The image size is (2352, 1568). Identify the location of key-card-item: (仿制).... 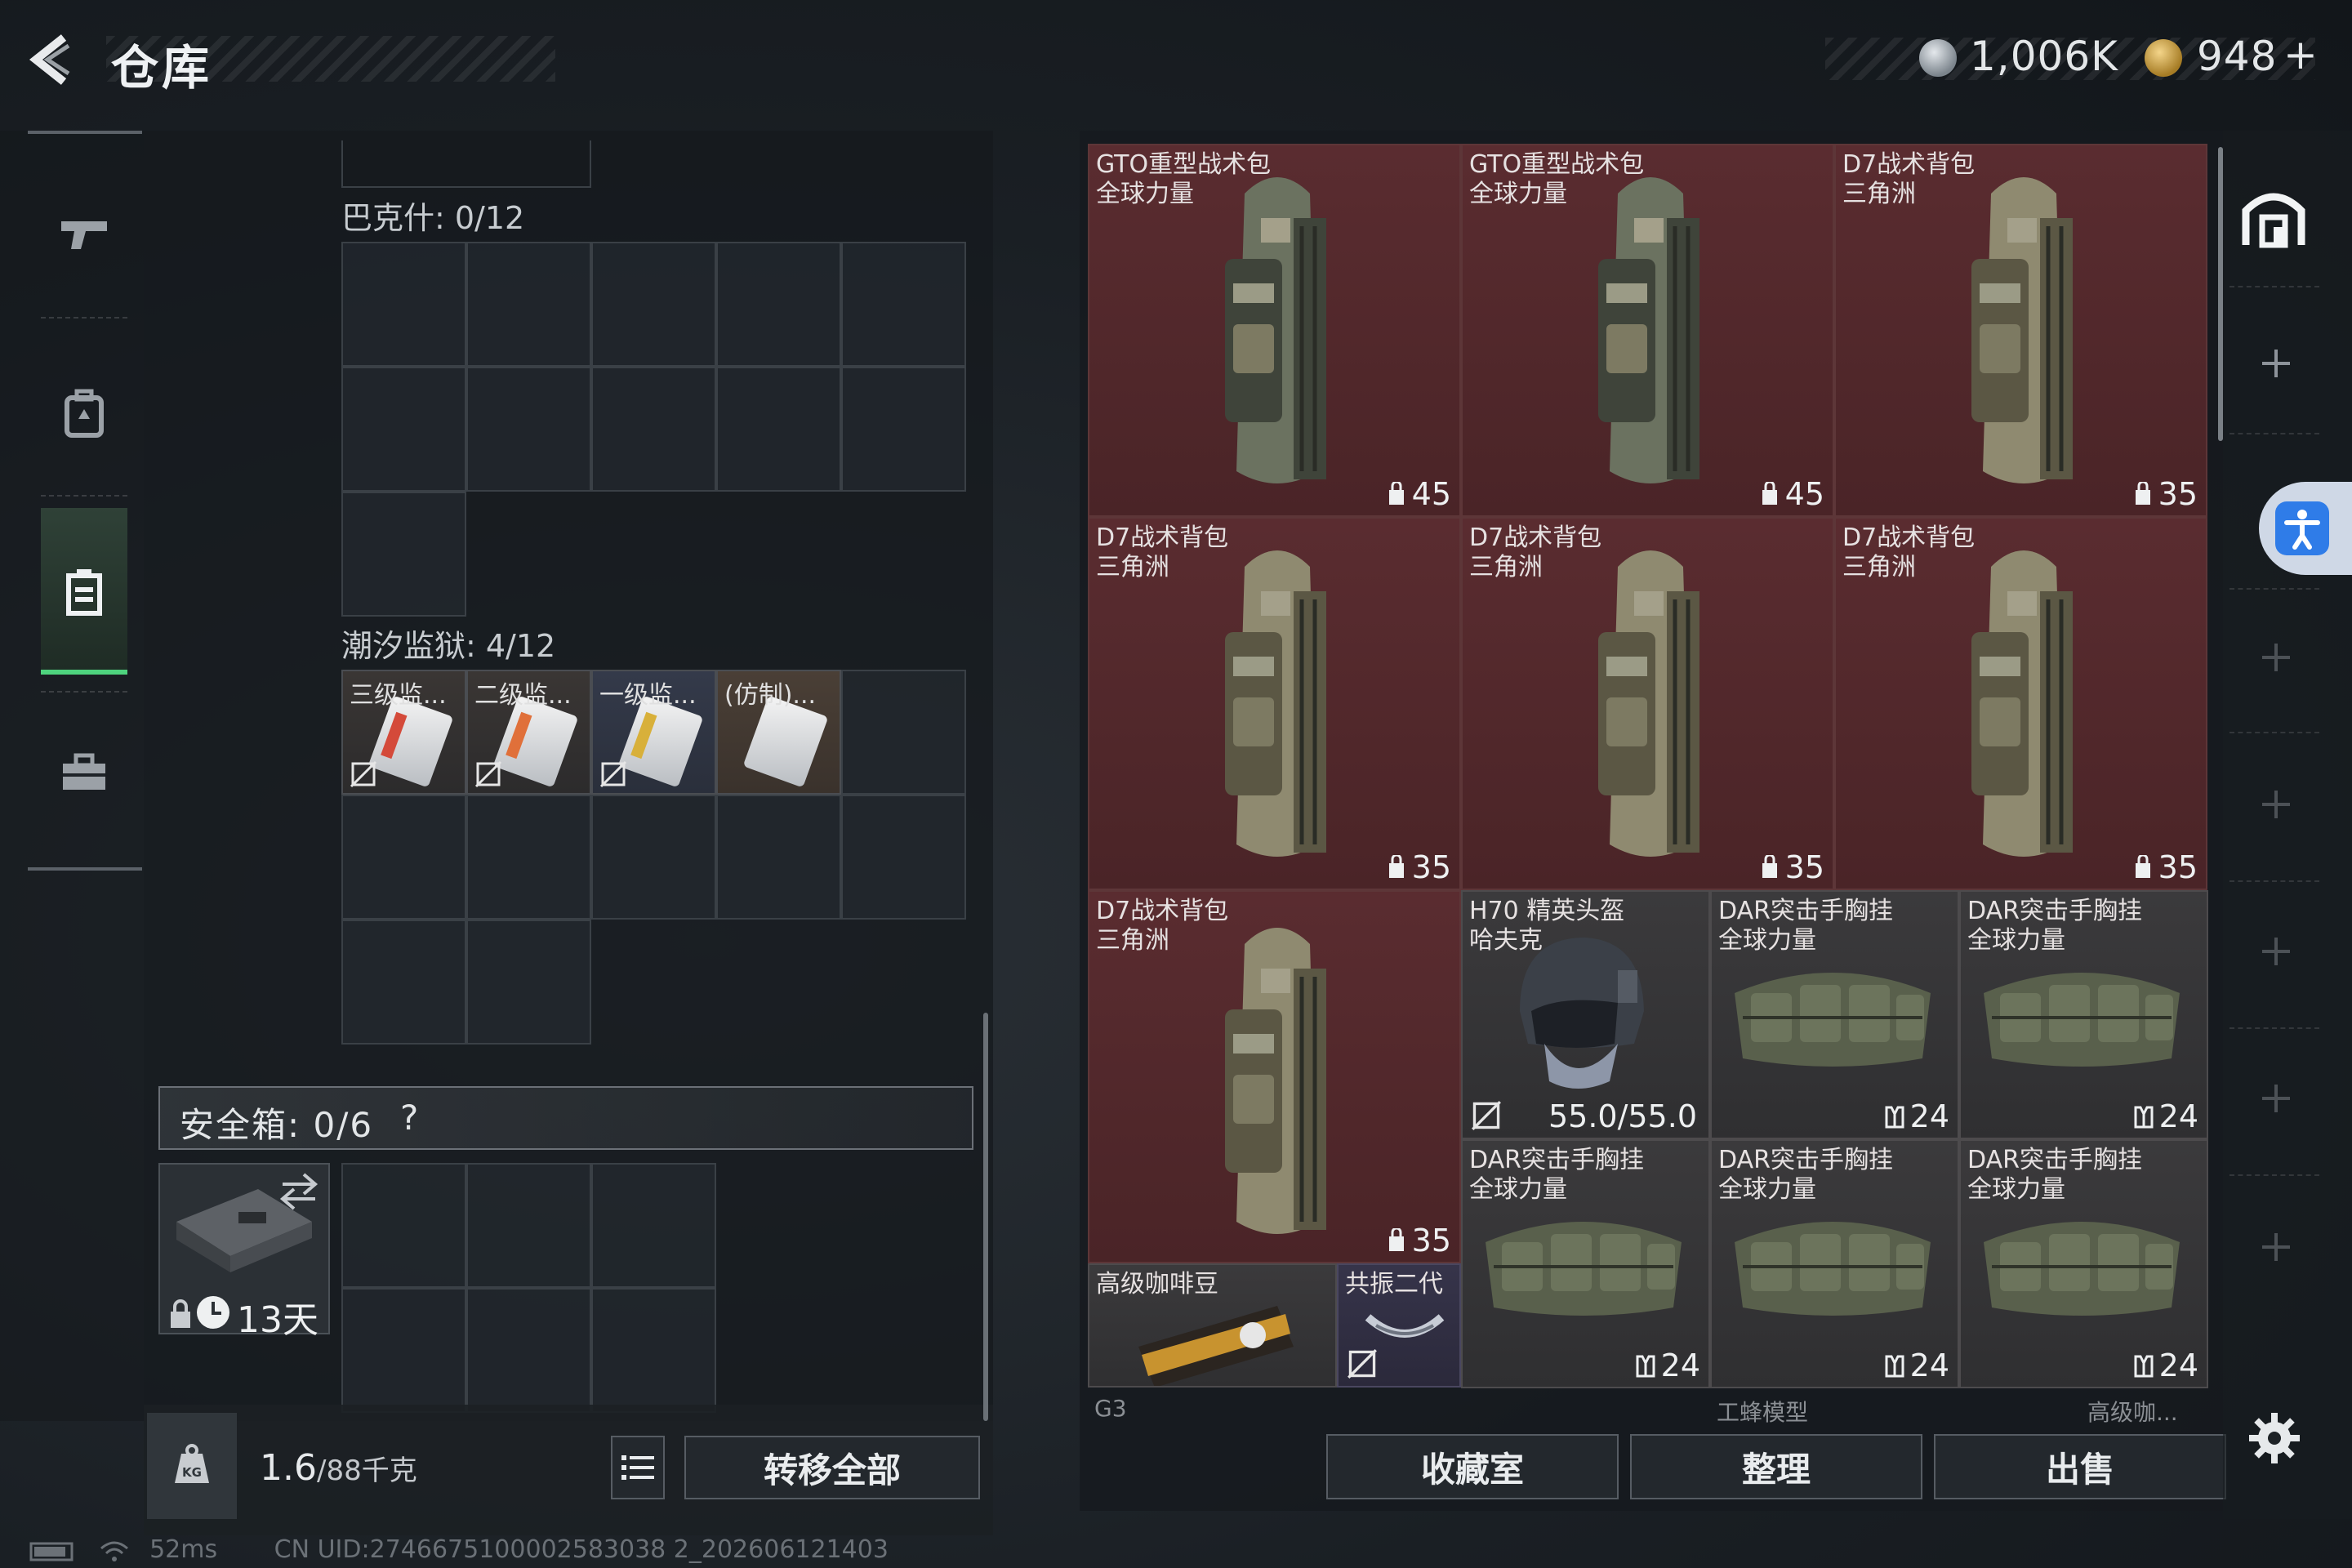
(778, 732).